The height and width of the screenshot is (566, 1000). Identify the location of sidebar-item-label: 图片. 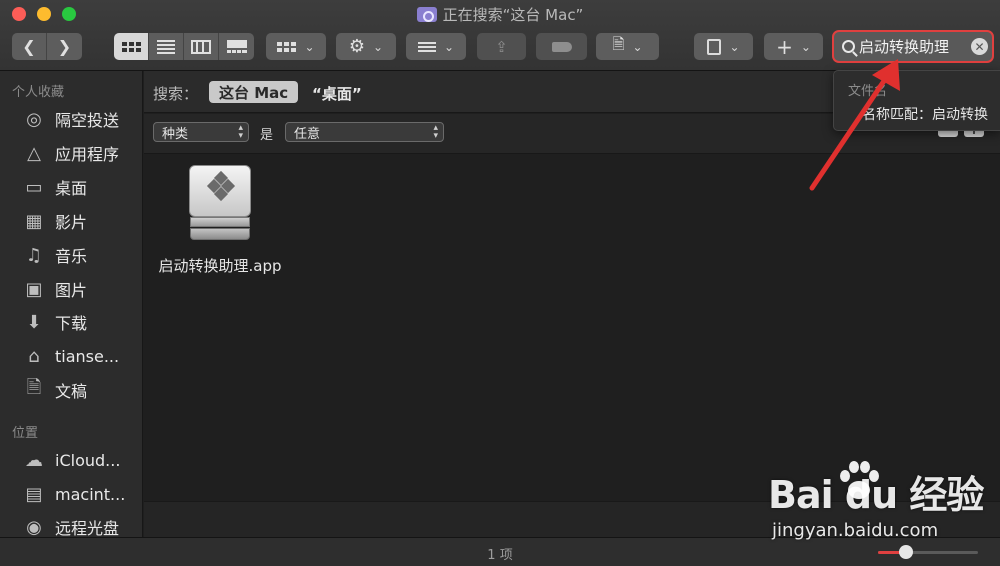
(71, 290).